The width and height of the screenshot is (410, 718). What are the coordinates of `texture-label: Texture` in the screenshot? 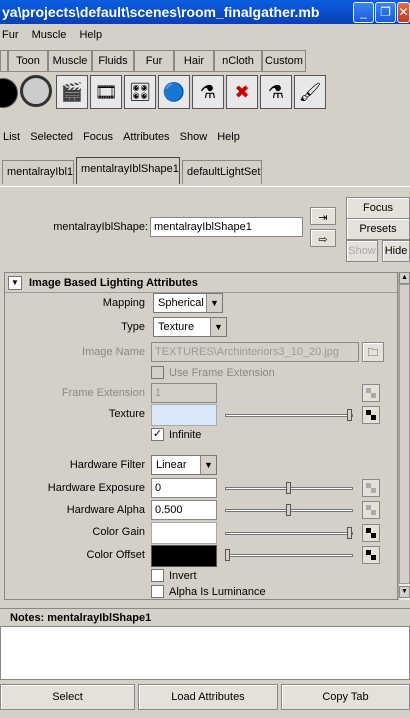 It's located at (126, 414).